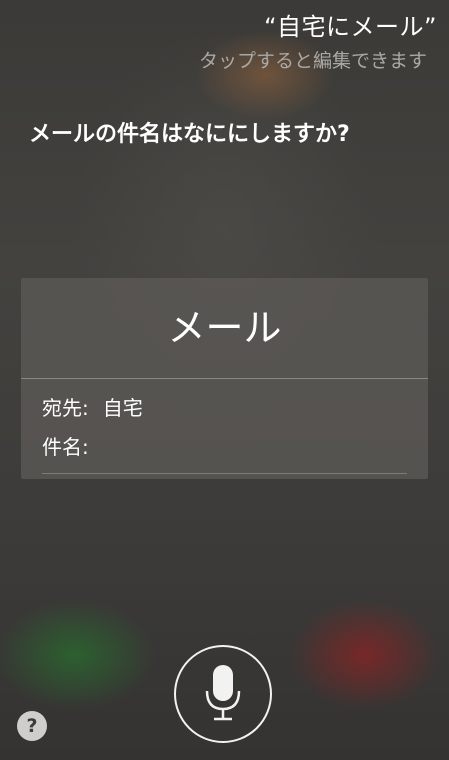  Describe the element at coordinates (122, 408) in the screenshot. I see `to-value: 自宅` at that location.